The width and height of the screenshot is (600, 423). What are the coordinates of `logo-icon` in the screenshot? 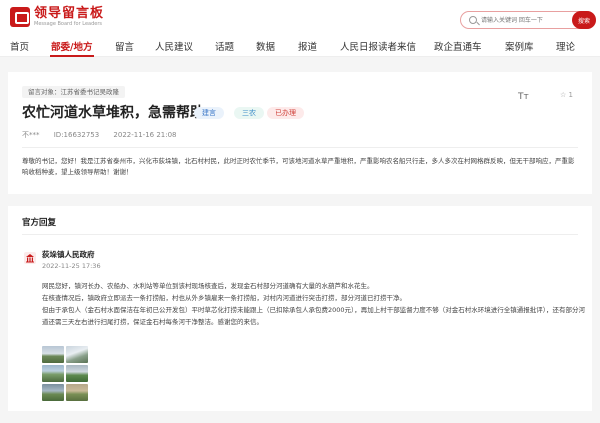 It's located at (20, 17).